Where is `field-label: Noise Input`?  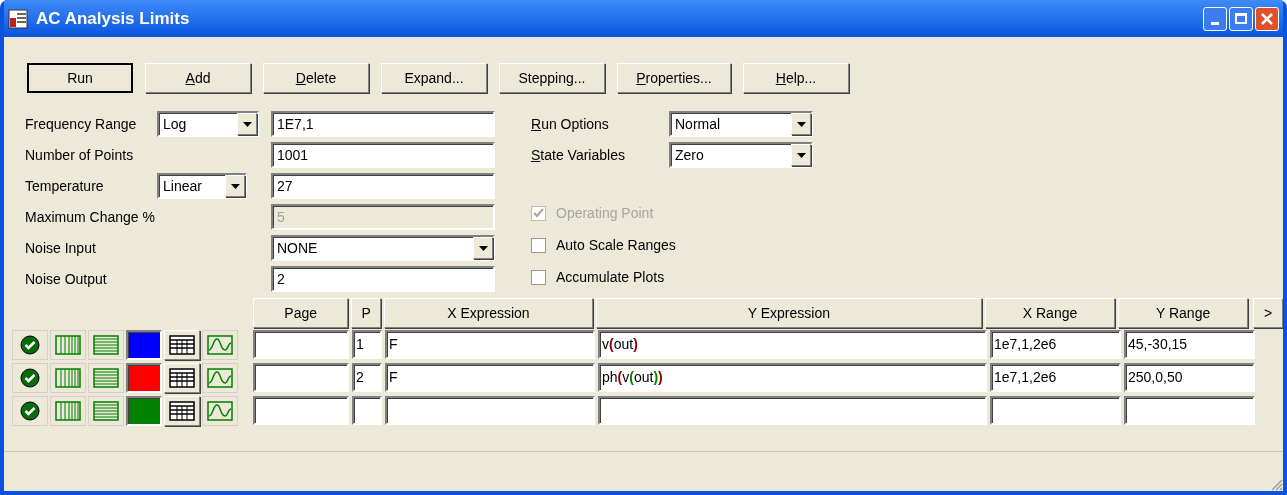
field-label: Noise Input is located at coordinates (60, 248).